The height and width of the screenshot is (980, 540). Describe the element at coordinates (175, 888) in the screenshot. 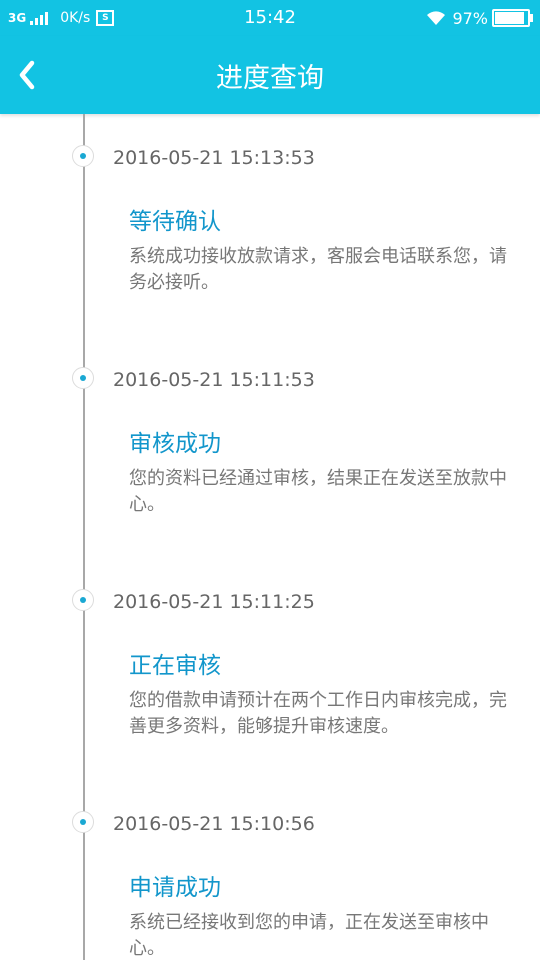

I see `entry-status: 申请成功` at that location.